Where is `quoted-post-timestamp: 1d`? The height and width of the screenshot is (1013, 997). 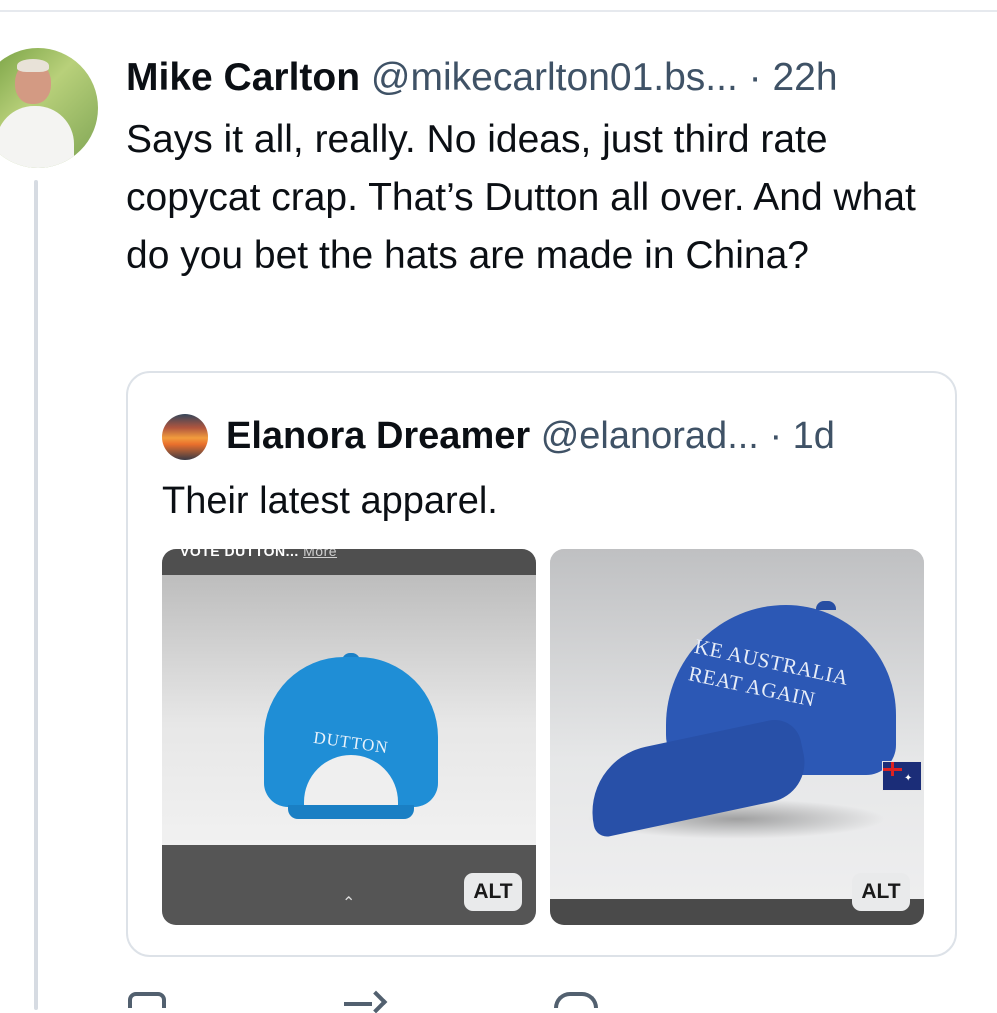
quoted-post-timestamp: 1d is located at coordinates (814, 436).